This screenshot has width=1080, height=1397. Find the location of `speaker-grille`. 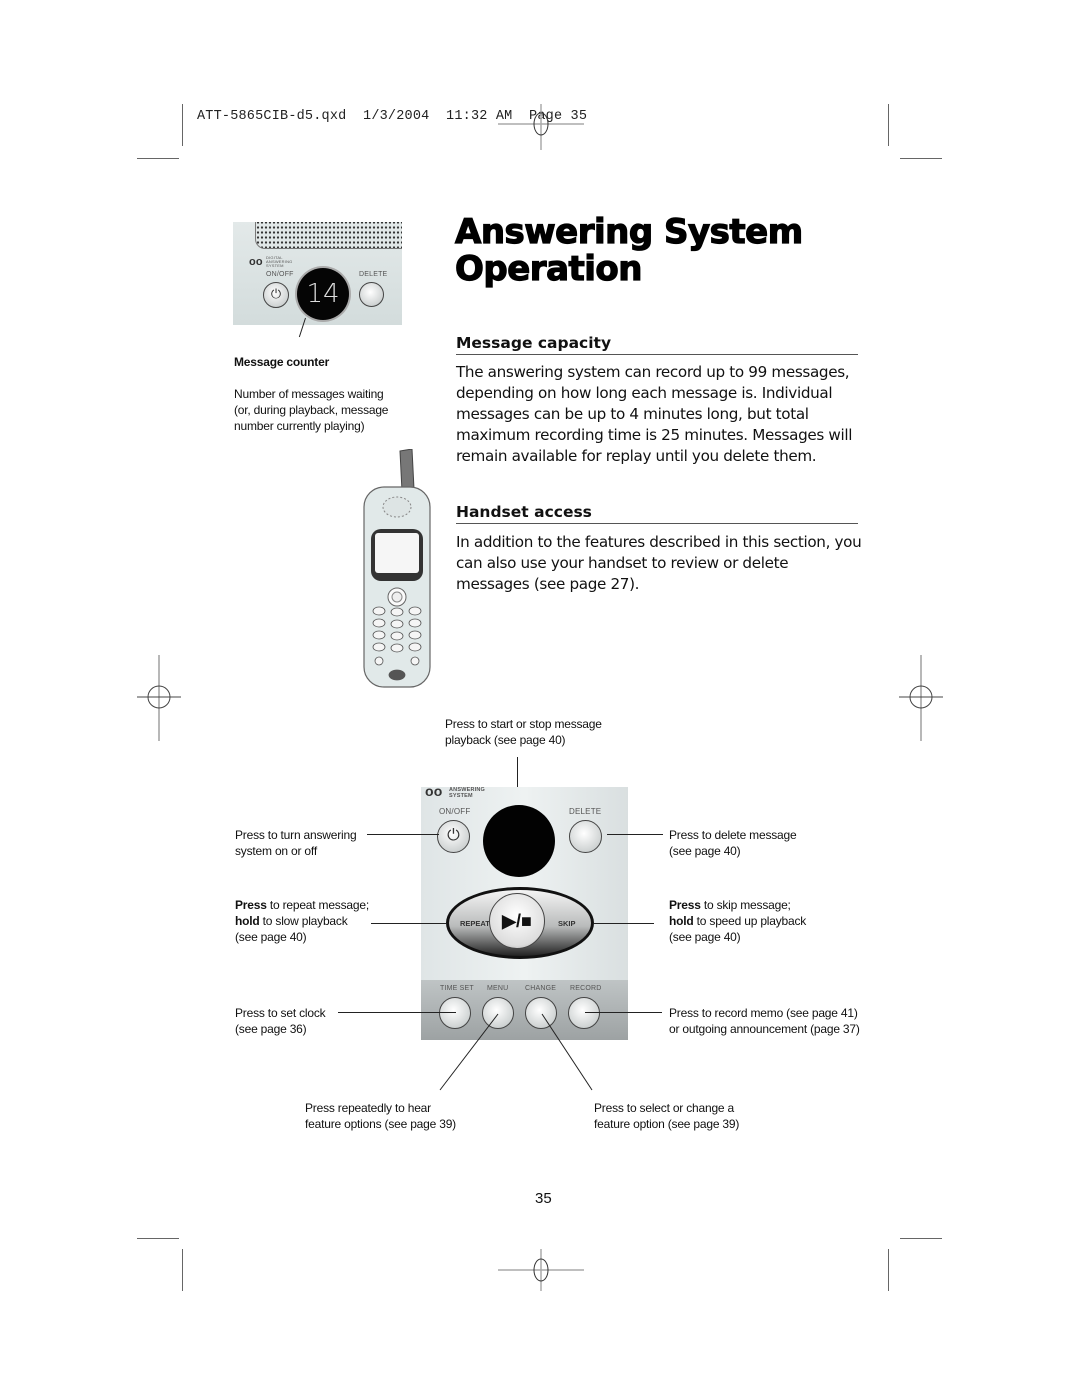

speaker-grille is located at coordinates (328, 235).